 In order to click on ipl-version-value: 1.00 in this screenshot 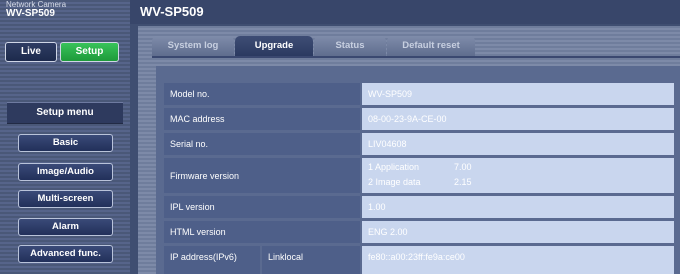, I will do `click(377, 207)`.